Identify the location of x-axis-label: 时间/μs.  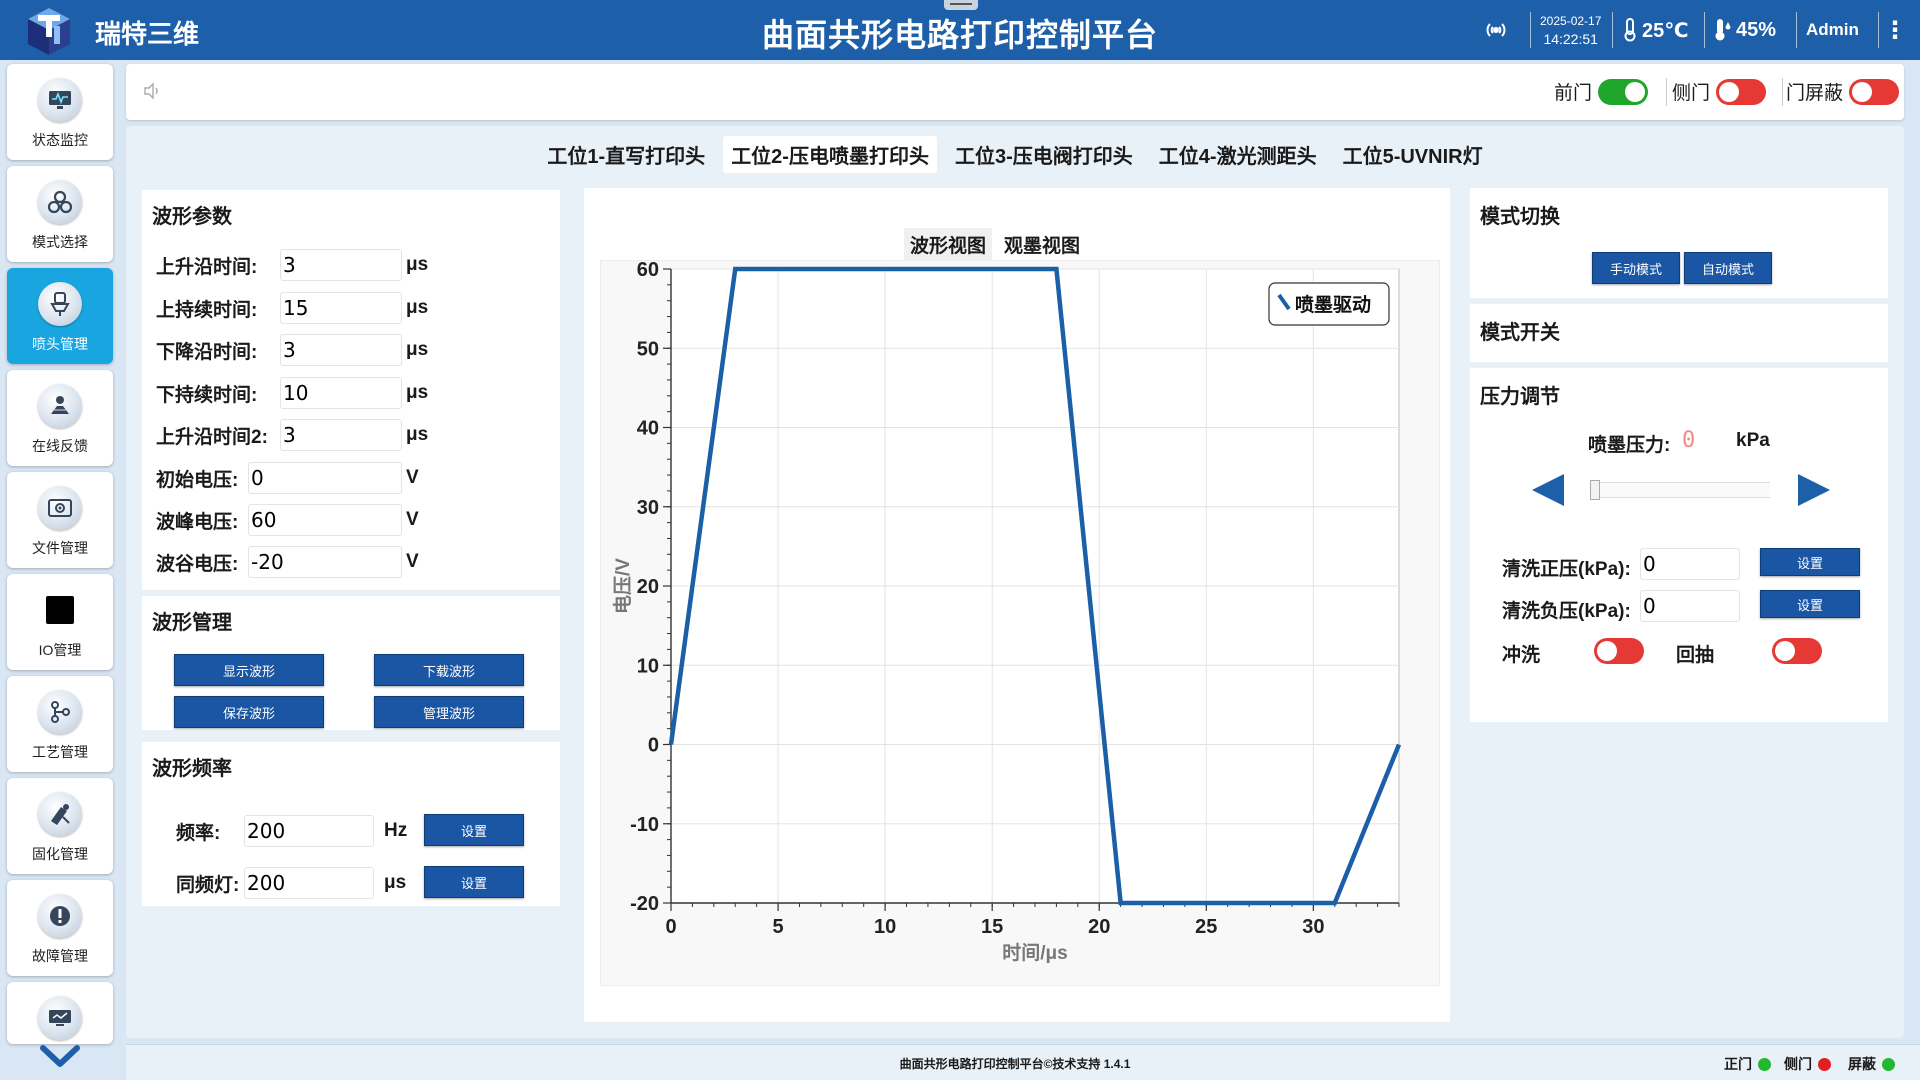
(1034, 953).